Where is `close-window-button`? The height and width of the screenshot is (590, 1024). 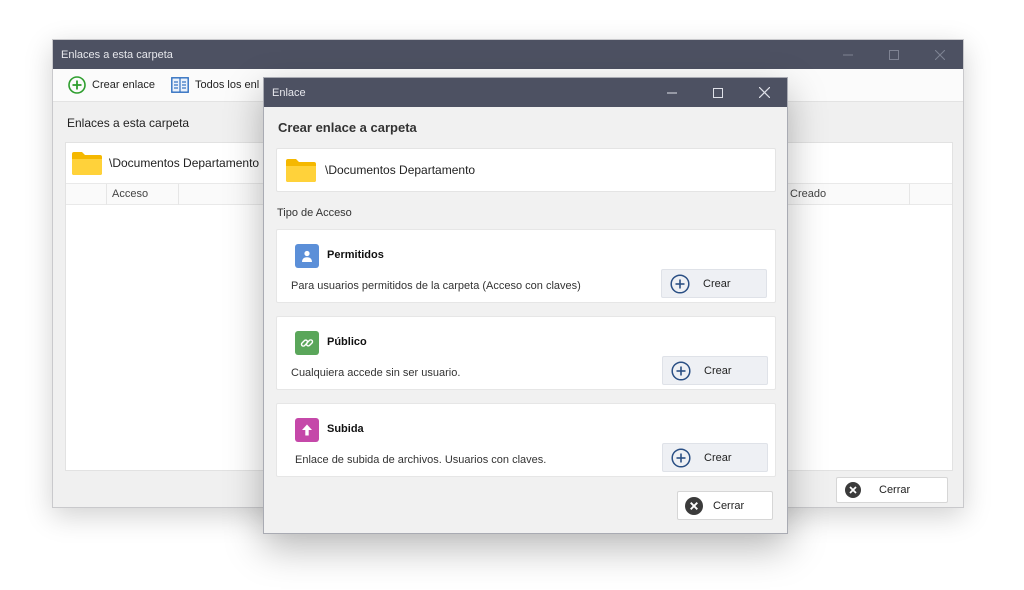 close-window-button is located at coordinates (940, 54).